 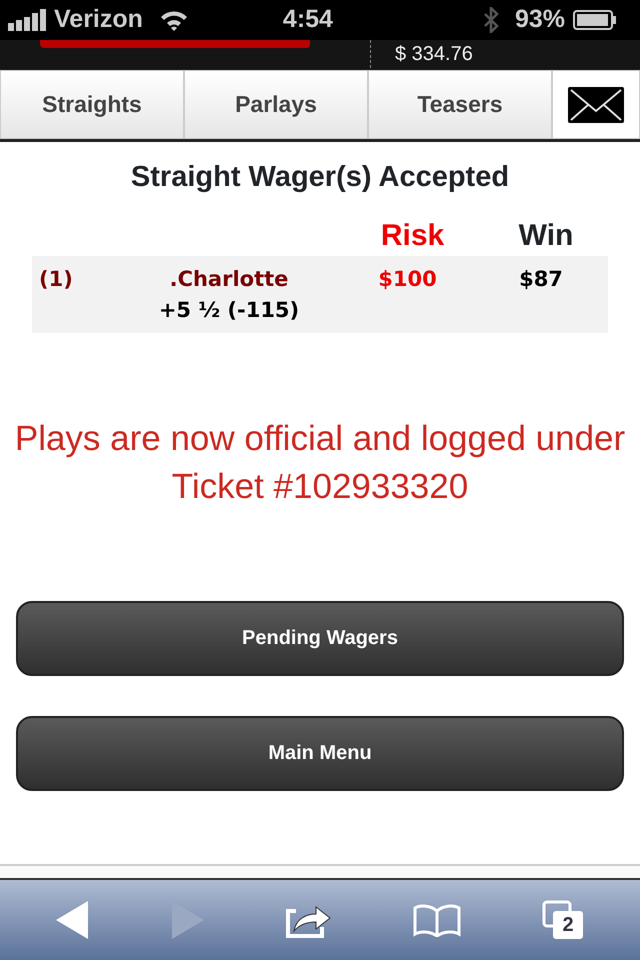 I want to click on page-title: Straight Wager(s) Accepted, so click(x=320, y=177).